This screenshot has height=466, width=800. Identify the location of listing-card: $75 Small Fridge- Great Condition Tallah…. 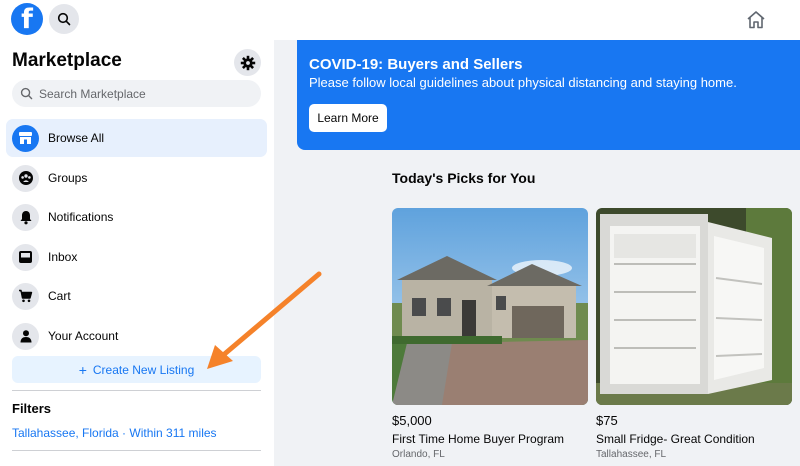
(694, 334).